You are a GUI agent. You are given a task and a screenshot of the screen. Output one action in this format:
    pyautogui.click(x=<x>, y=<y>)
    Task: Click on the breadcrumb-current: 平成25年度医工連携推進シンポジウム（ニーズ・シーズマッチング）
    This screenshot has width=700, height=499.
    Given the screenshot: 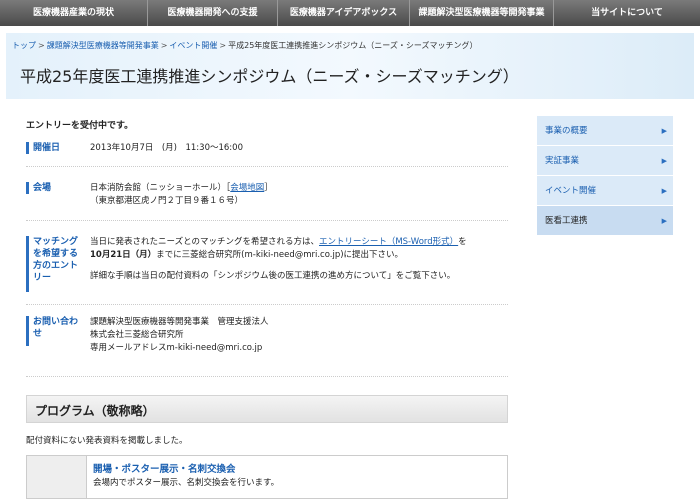 What is the action you would take?
    pyautogui.click(x=353, y=45)
    